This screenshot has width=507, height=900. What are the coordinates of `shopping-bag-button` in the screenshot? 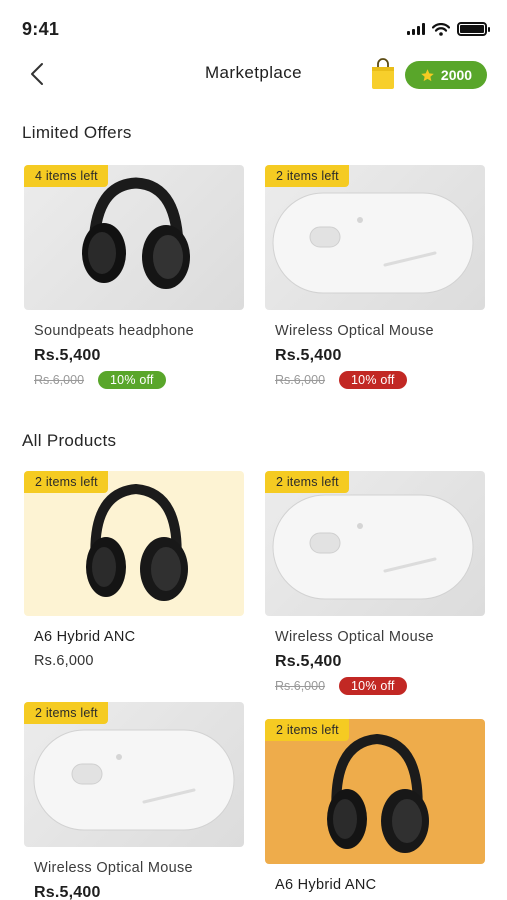 It's located at (383, 74).